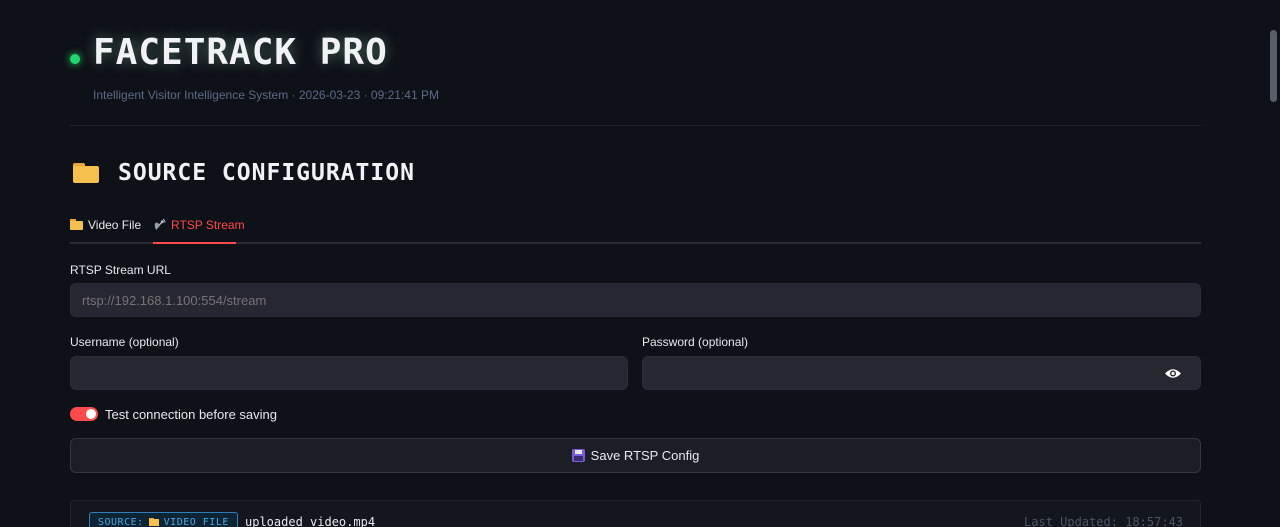 Image resolution: width=1280 pixels, height=527 pixels. Describe the element at coordinates (84, 414) in the screenshot. I see `test-connection-toggle` at that location.